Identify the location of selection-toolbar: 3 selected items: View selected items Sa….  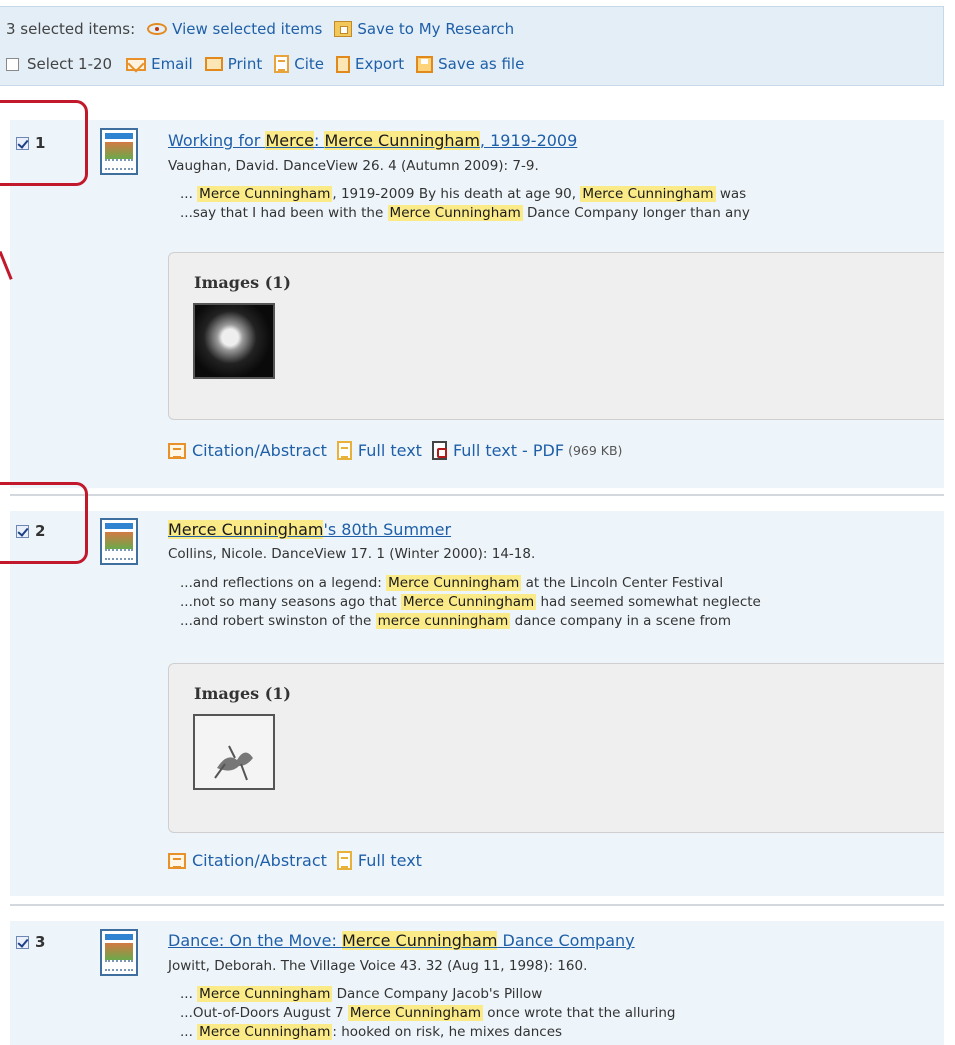
(472, 46).